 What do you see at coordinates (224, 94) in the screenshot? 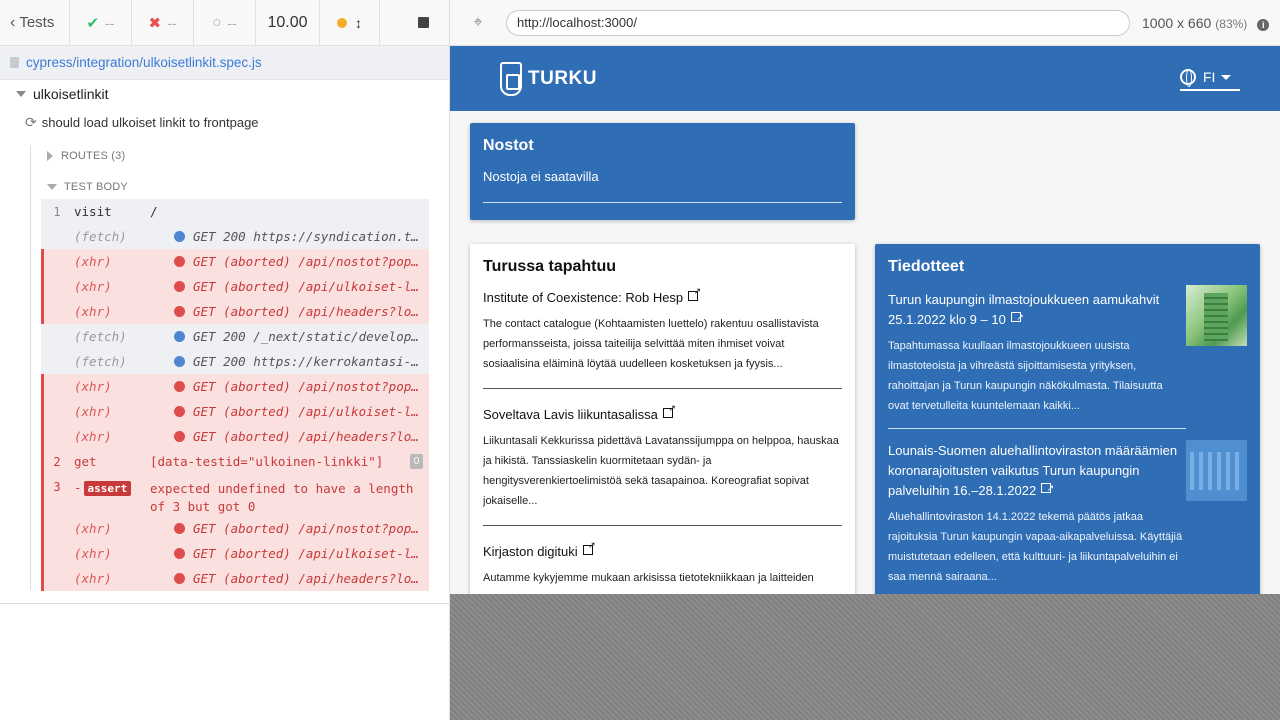
I see `suite-title: ulkoisetlinkit` at bounding box center [224, 94].